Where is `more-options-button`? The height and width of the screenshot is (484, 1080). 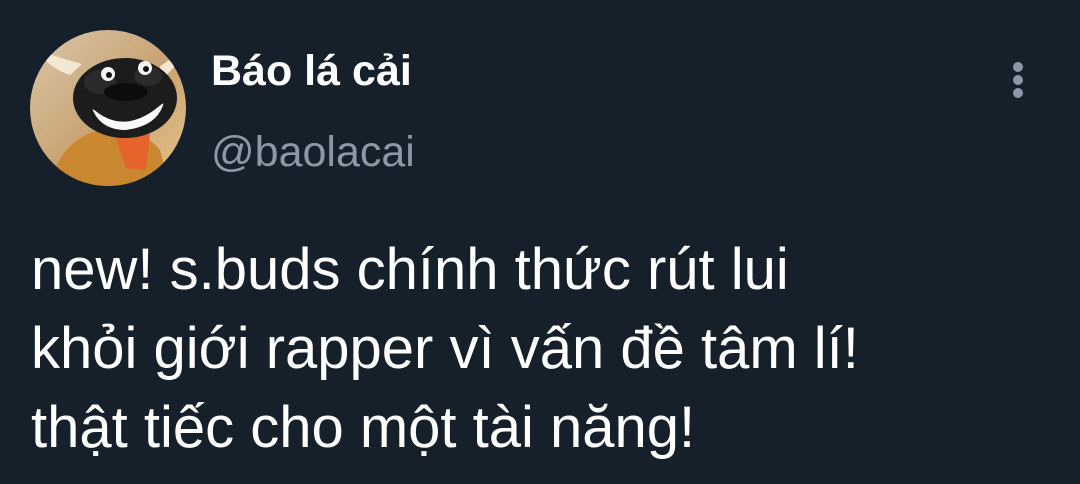
more-options-button is located at coordinates (1018, 80).